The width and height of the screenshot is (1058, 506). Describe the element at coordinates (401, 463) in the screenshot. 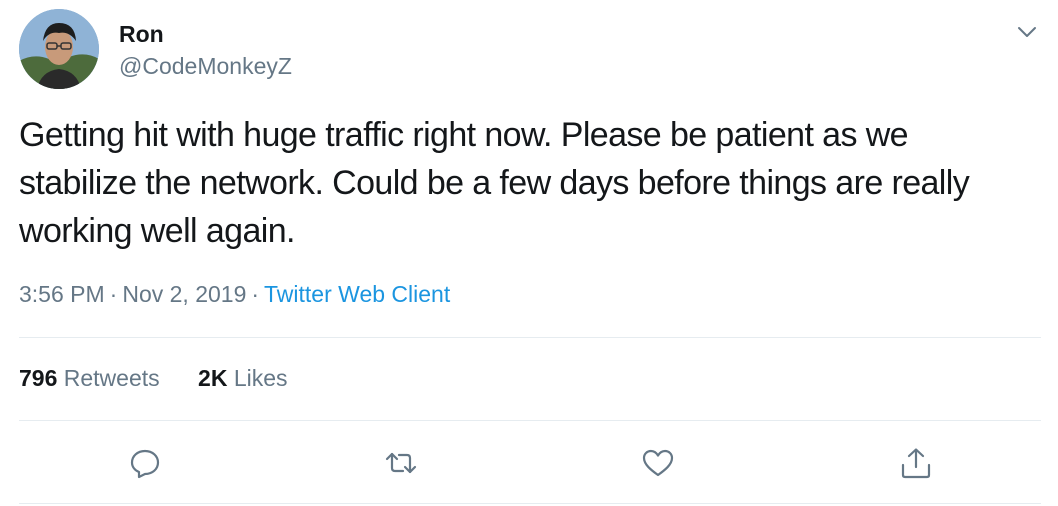

I see `retweet-icon` at that location.